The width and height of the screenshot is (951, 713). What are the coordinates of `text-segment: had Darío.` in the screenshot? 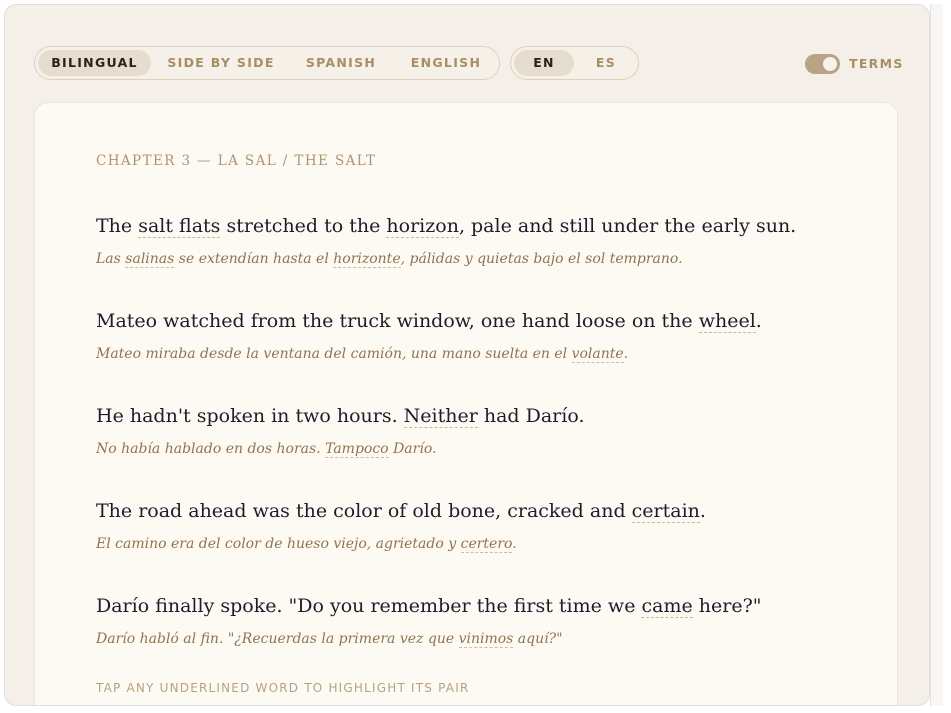 It's located at (531, 416).